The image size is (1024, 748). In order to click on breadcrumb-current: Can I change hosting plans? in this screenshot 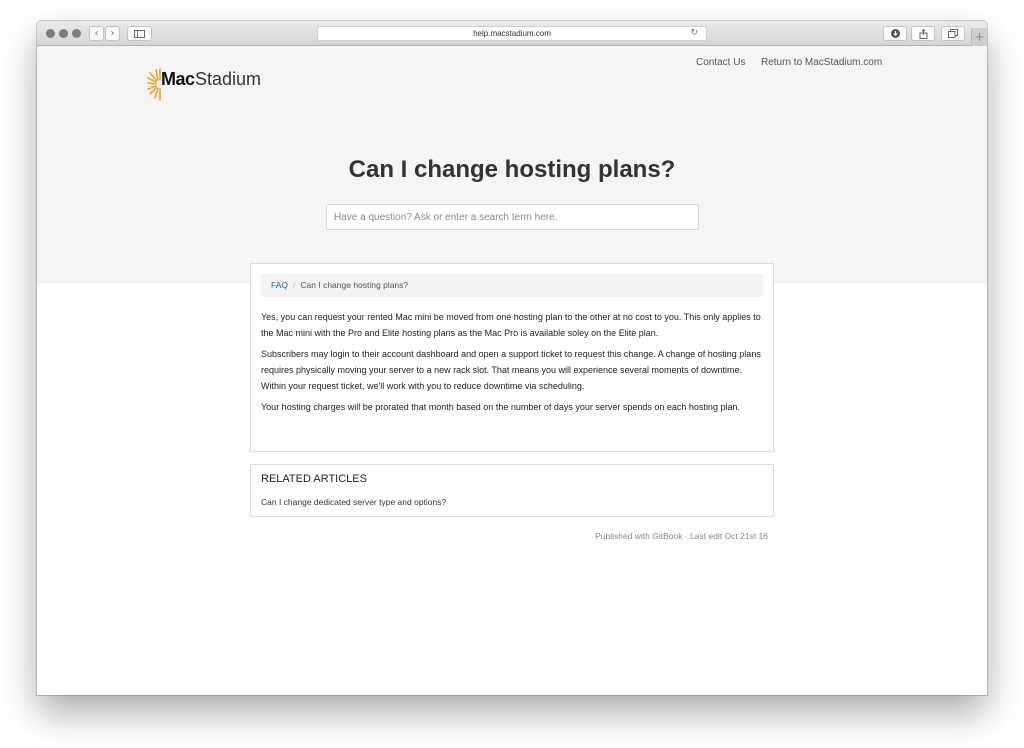, I will do `click(354, 285)`.